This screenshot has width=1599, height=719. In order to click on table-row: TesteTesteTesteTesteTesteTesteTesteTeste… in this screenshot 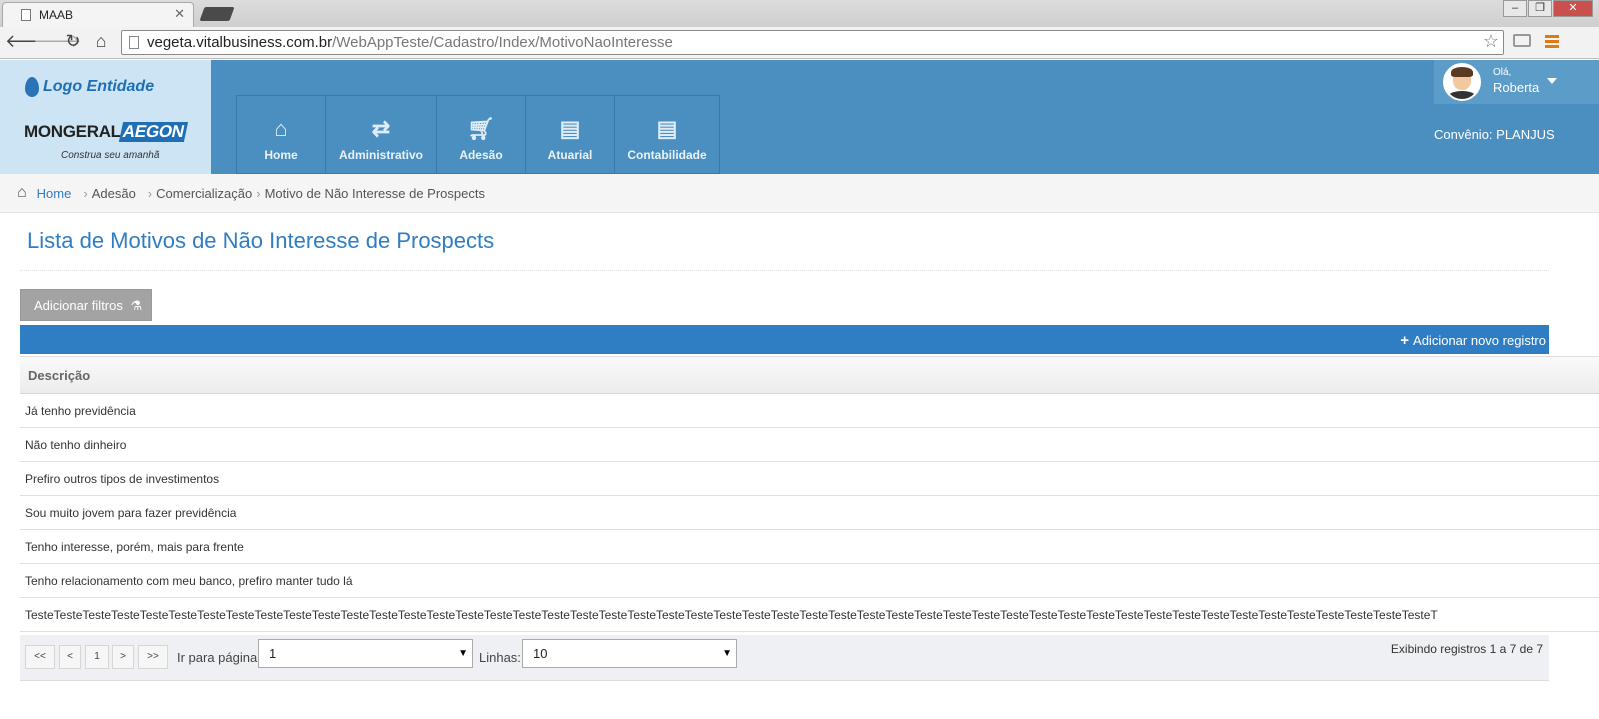, I will do `click(809, 615)`.